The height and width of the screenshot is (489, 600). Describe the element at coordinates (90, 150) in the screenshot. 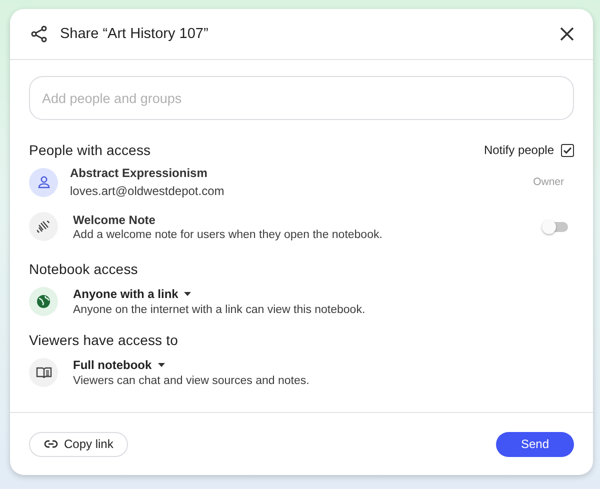

I see `section-heading: People with access` at that location.